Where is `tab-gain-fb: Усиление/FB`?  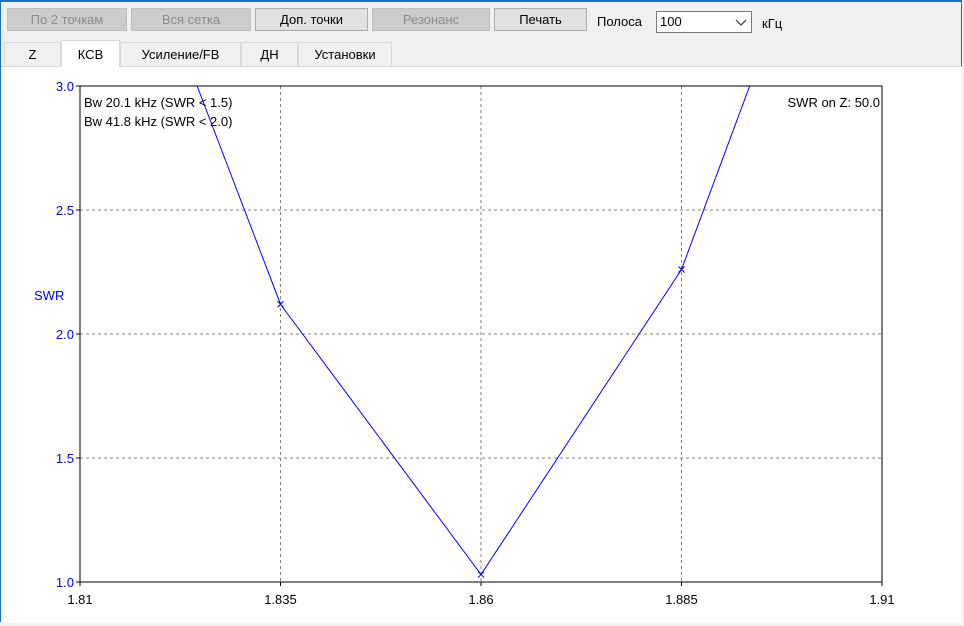
tab-gain-fb: Усиление/FB is located at coordinates (180, 54).